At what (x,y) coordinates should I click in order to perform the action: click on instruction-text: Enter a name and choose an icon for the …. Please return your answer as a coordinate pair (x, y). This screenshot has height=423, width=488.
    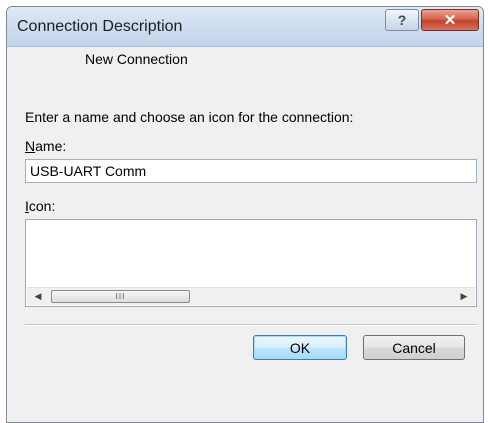
    Looking at the image, I should click on (189, 117).